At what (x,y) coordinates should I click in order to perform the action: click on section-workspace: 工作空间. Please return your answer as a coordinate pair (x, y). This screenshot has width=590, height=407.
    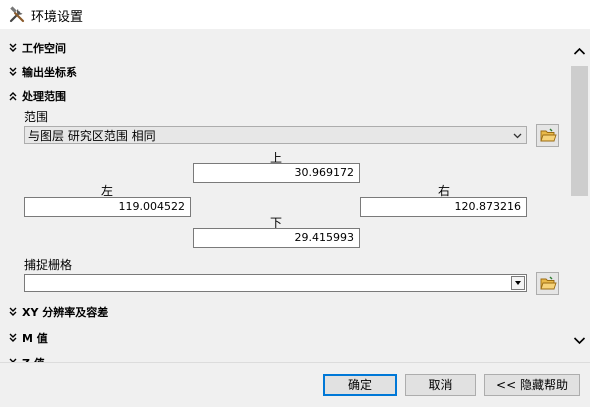
    Looking at the image, I should click on (37, 48).